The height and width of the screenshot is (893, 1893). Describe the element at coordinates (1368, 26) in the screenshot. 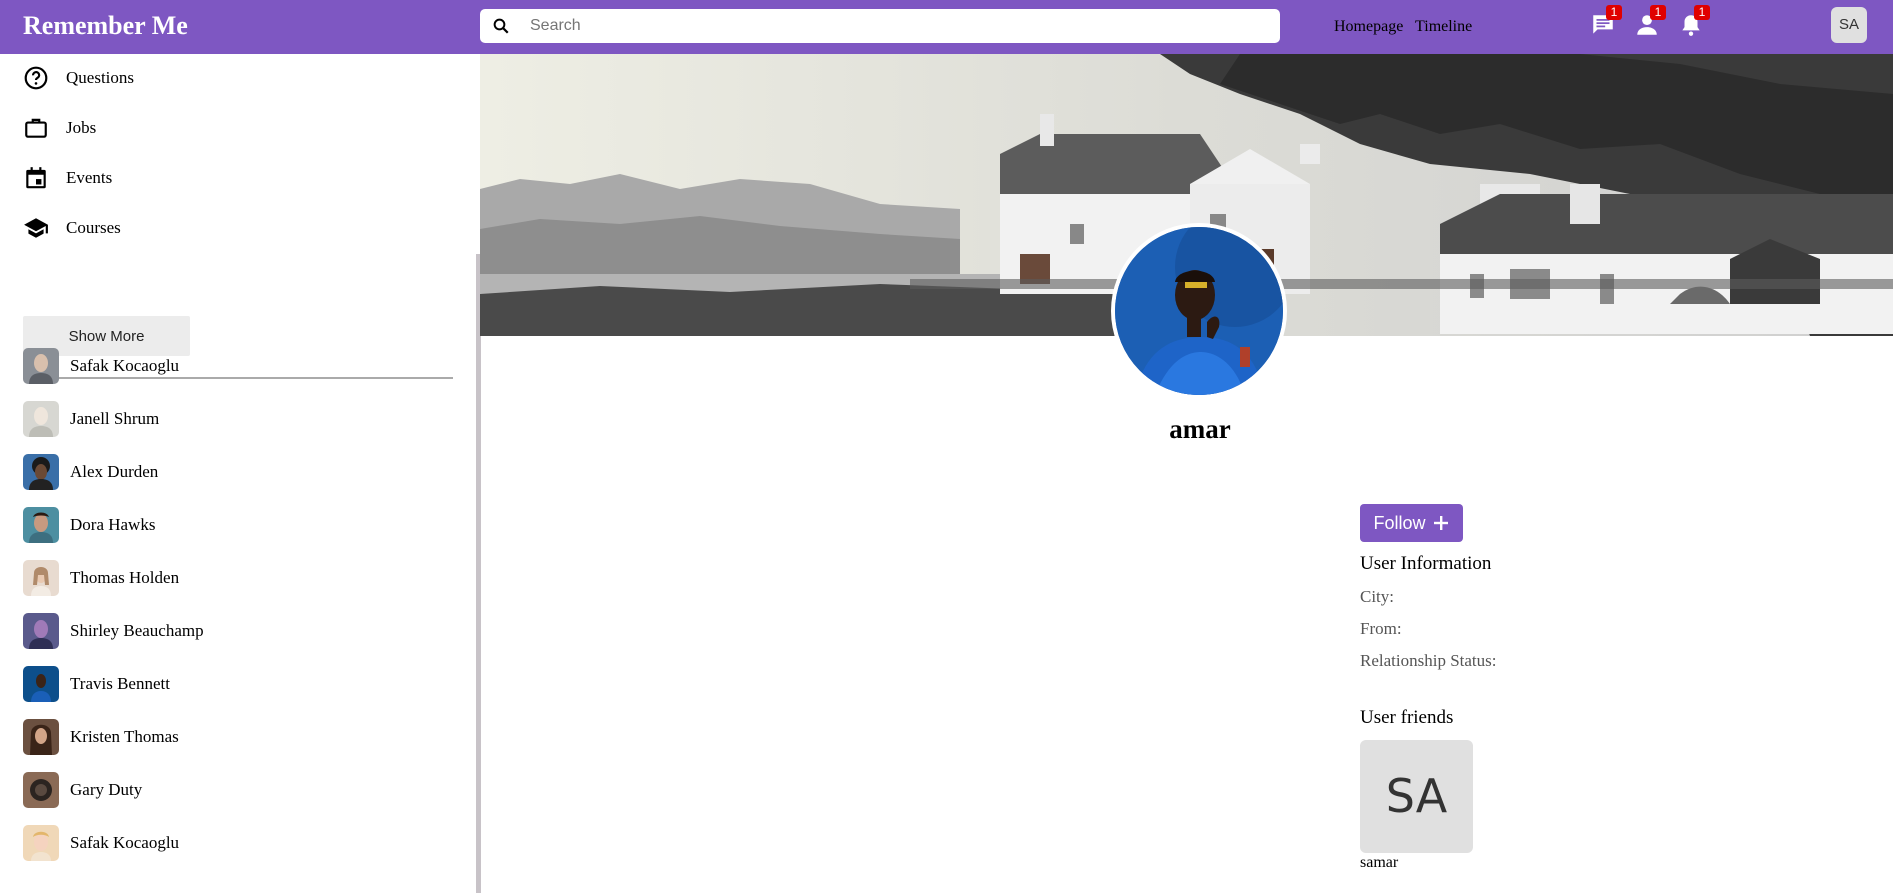

I see `homepage-link: Homepage` at that location.